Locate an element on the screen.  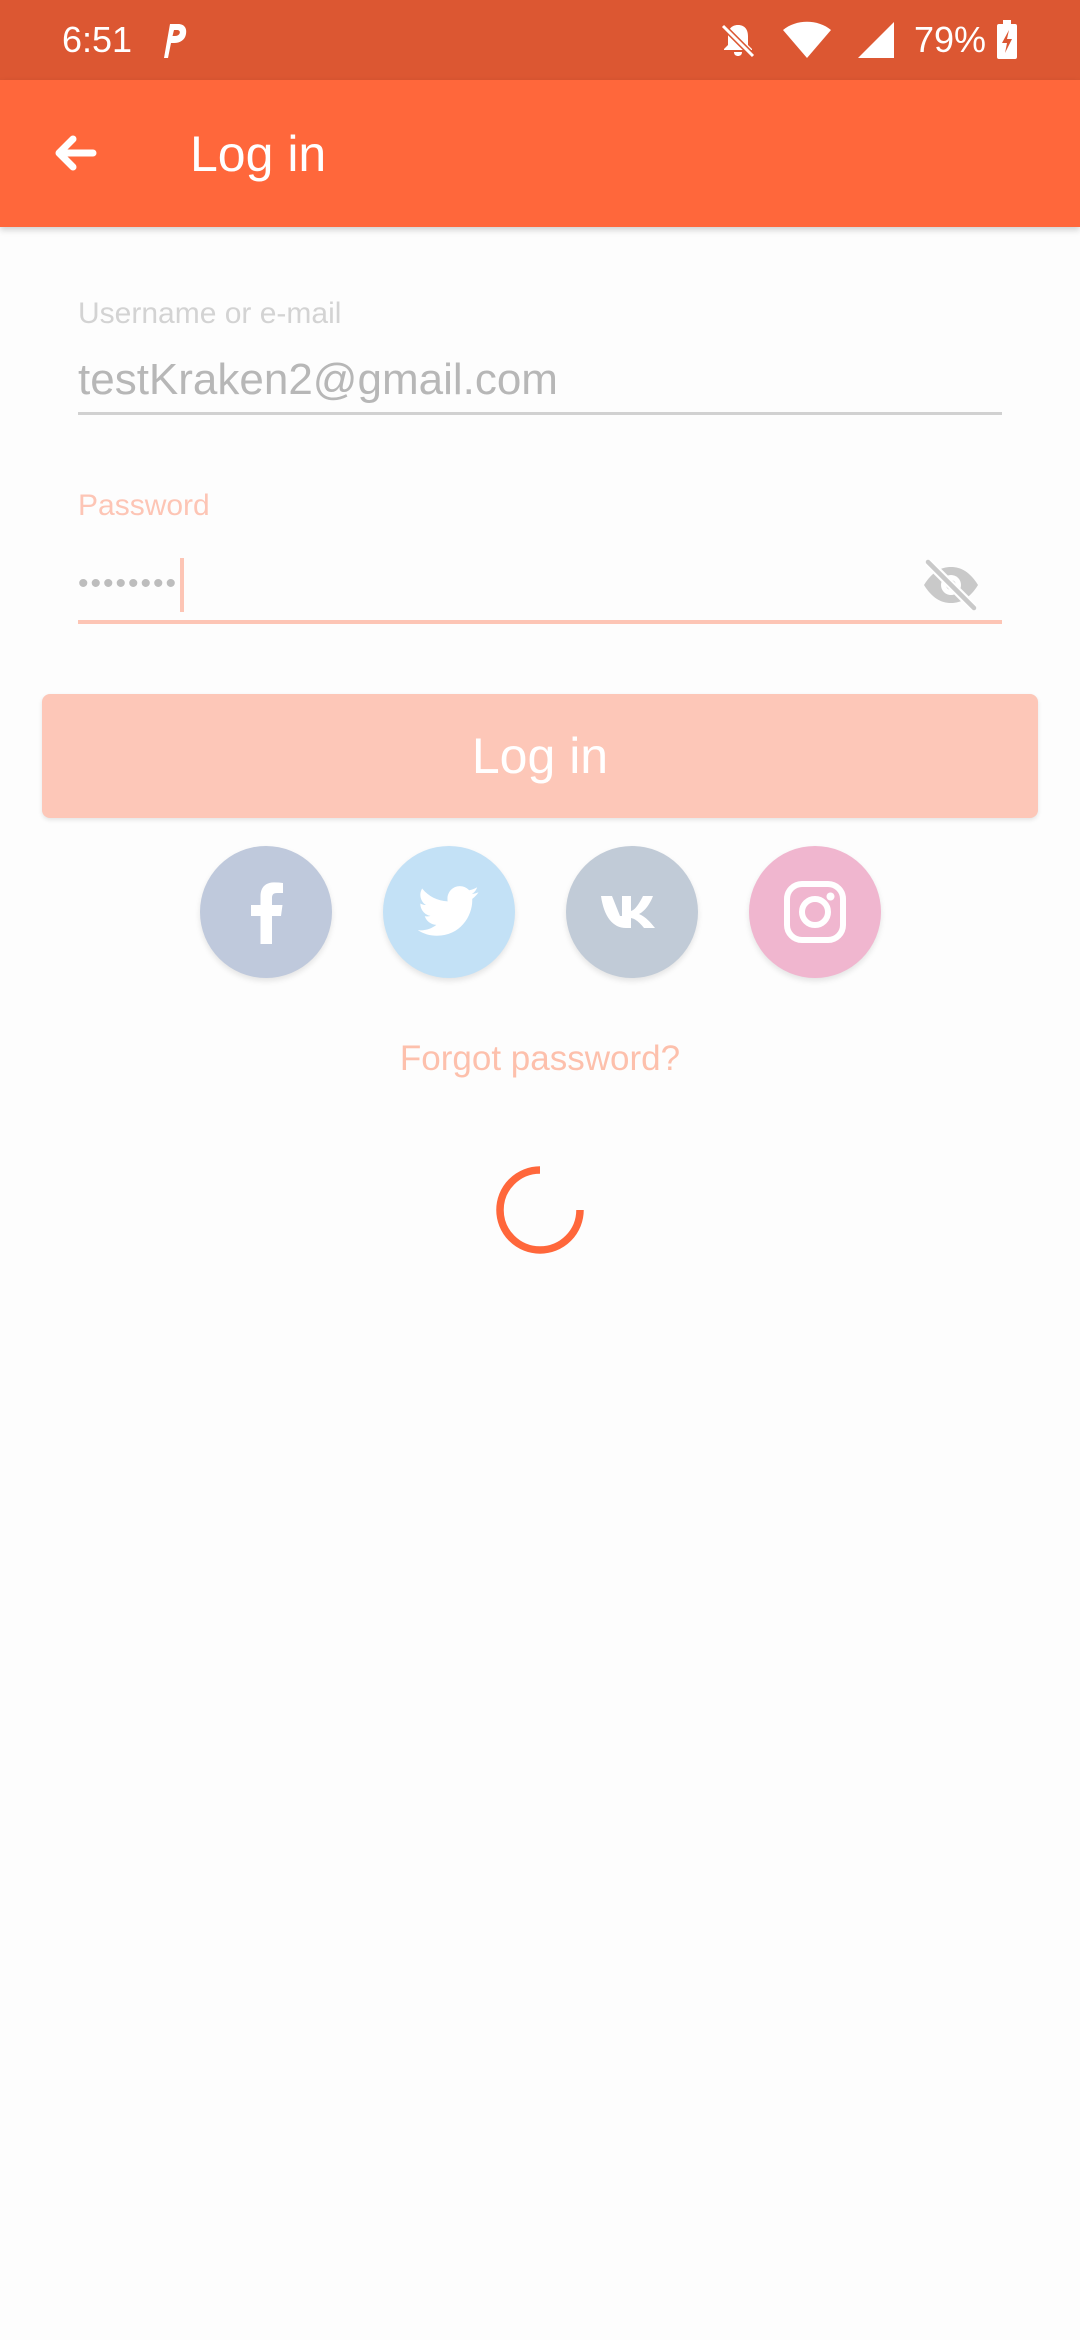
forgot-password-link: Forgot password? is located at coordinates (540, 1059).